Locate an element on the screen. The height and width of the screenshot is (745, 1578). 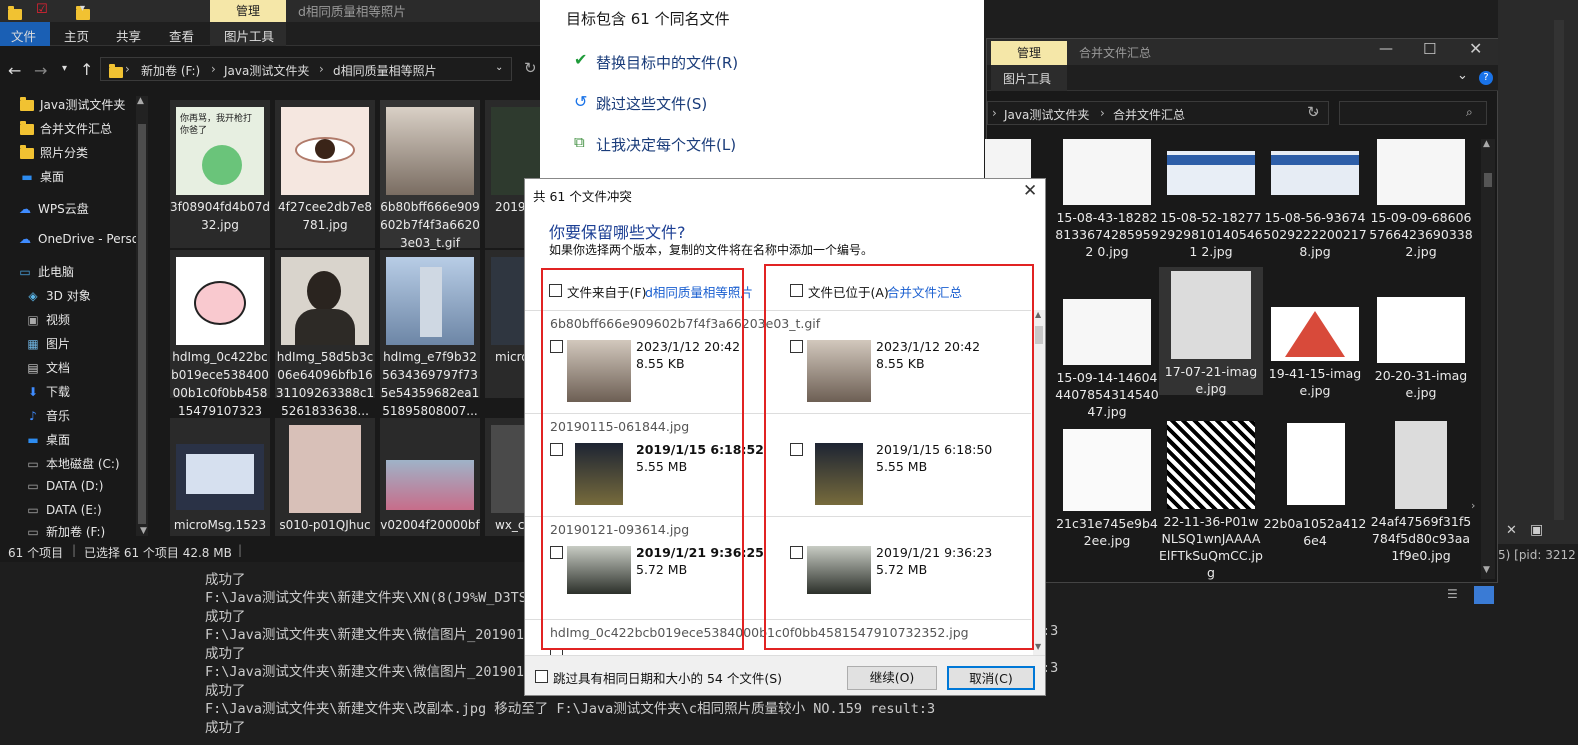
address-bar: › 新加卷 (F:) › Java测试文件夹 › d相同质量相等照片 ⌄ is located at coordinates (306, 69).